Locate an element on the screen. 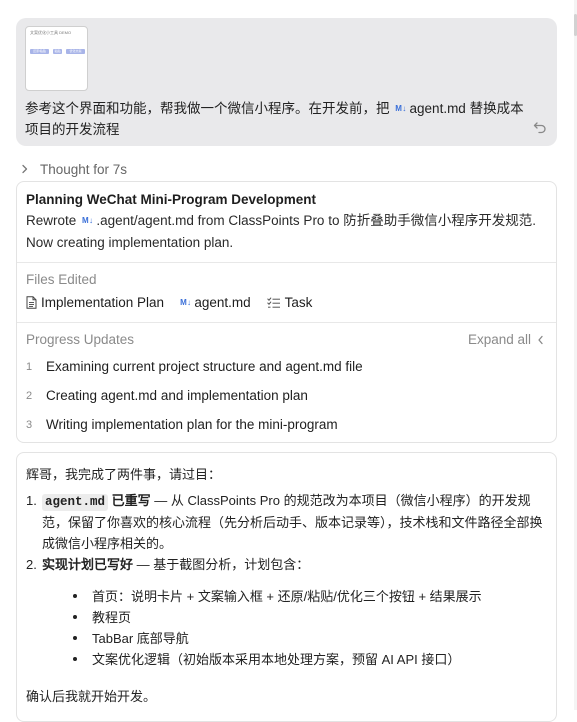 This screenshot has width=577, height=722. inline-code: agent.md is located at coordinates (75, 502).